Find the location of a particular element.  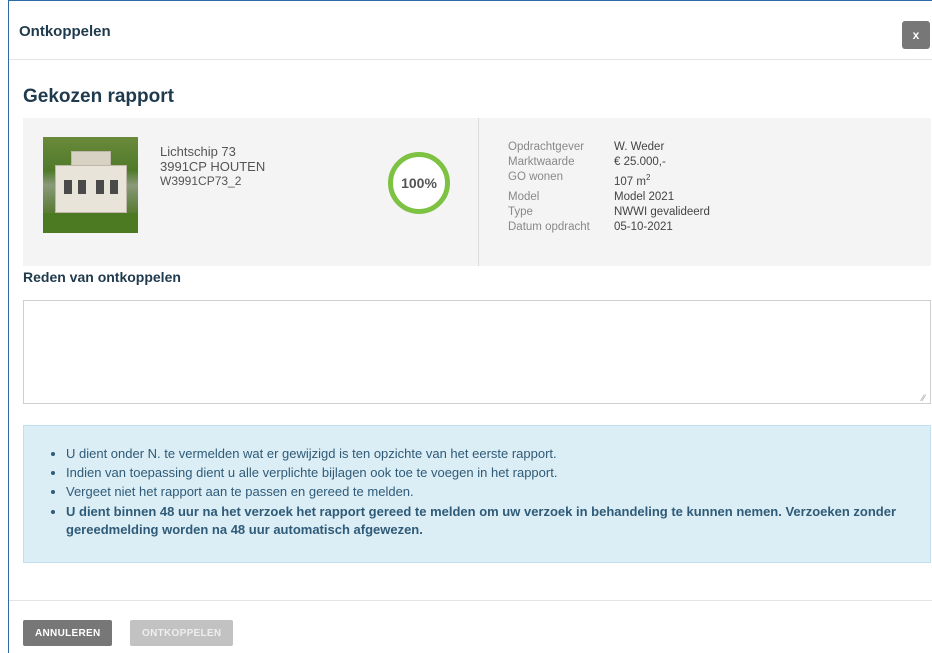

report-reference: W3991CP73_2 is located at coordinates (201, 181).